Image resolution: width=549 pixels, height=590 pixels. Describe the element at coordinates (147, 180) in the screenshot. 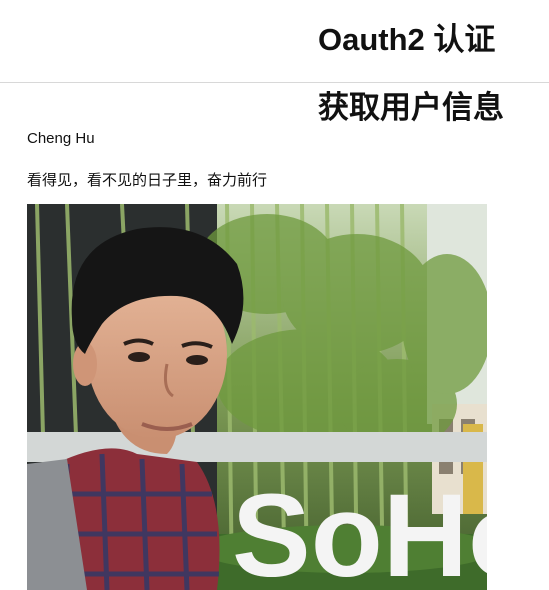

I see `user-bio: 看得见，看不见的日子里，奋力前行` at that location.